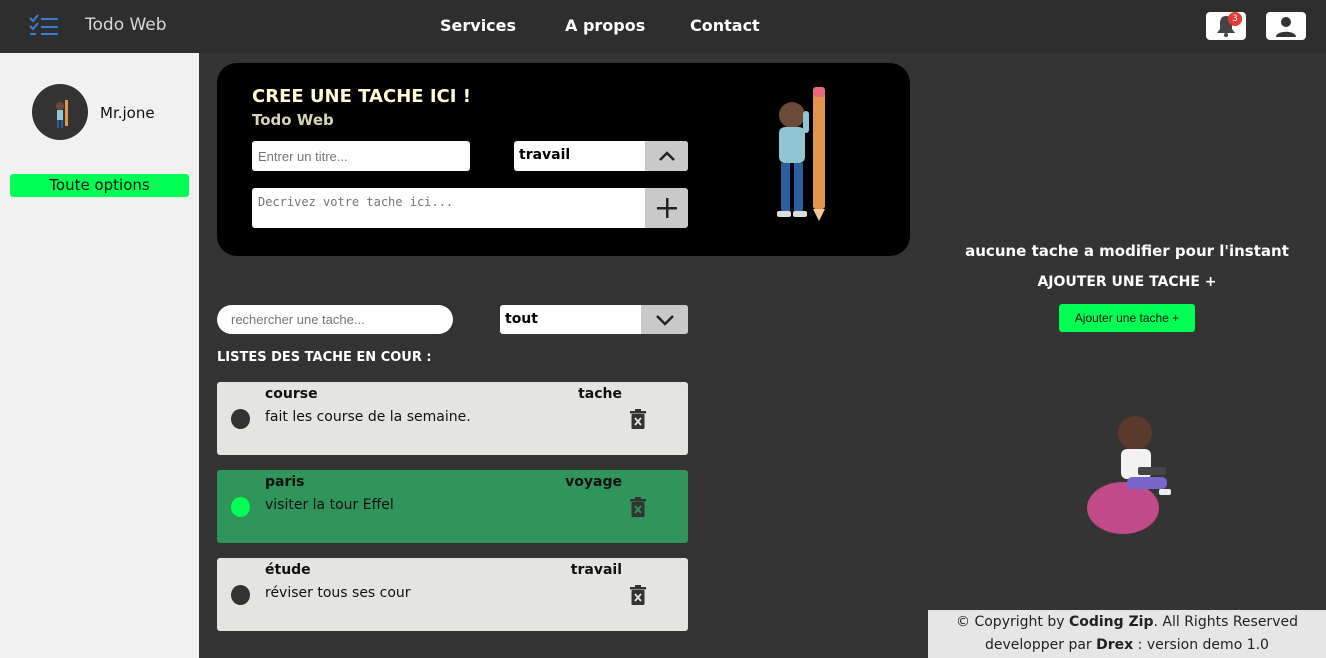 This screenshot has width=1326, height=658. What do you see at coordinates (725, 25) in the screenshot?
I see `nav-contact: Contact` at bounding box center [725, 25].